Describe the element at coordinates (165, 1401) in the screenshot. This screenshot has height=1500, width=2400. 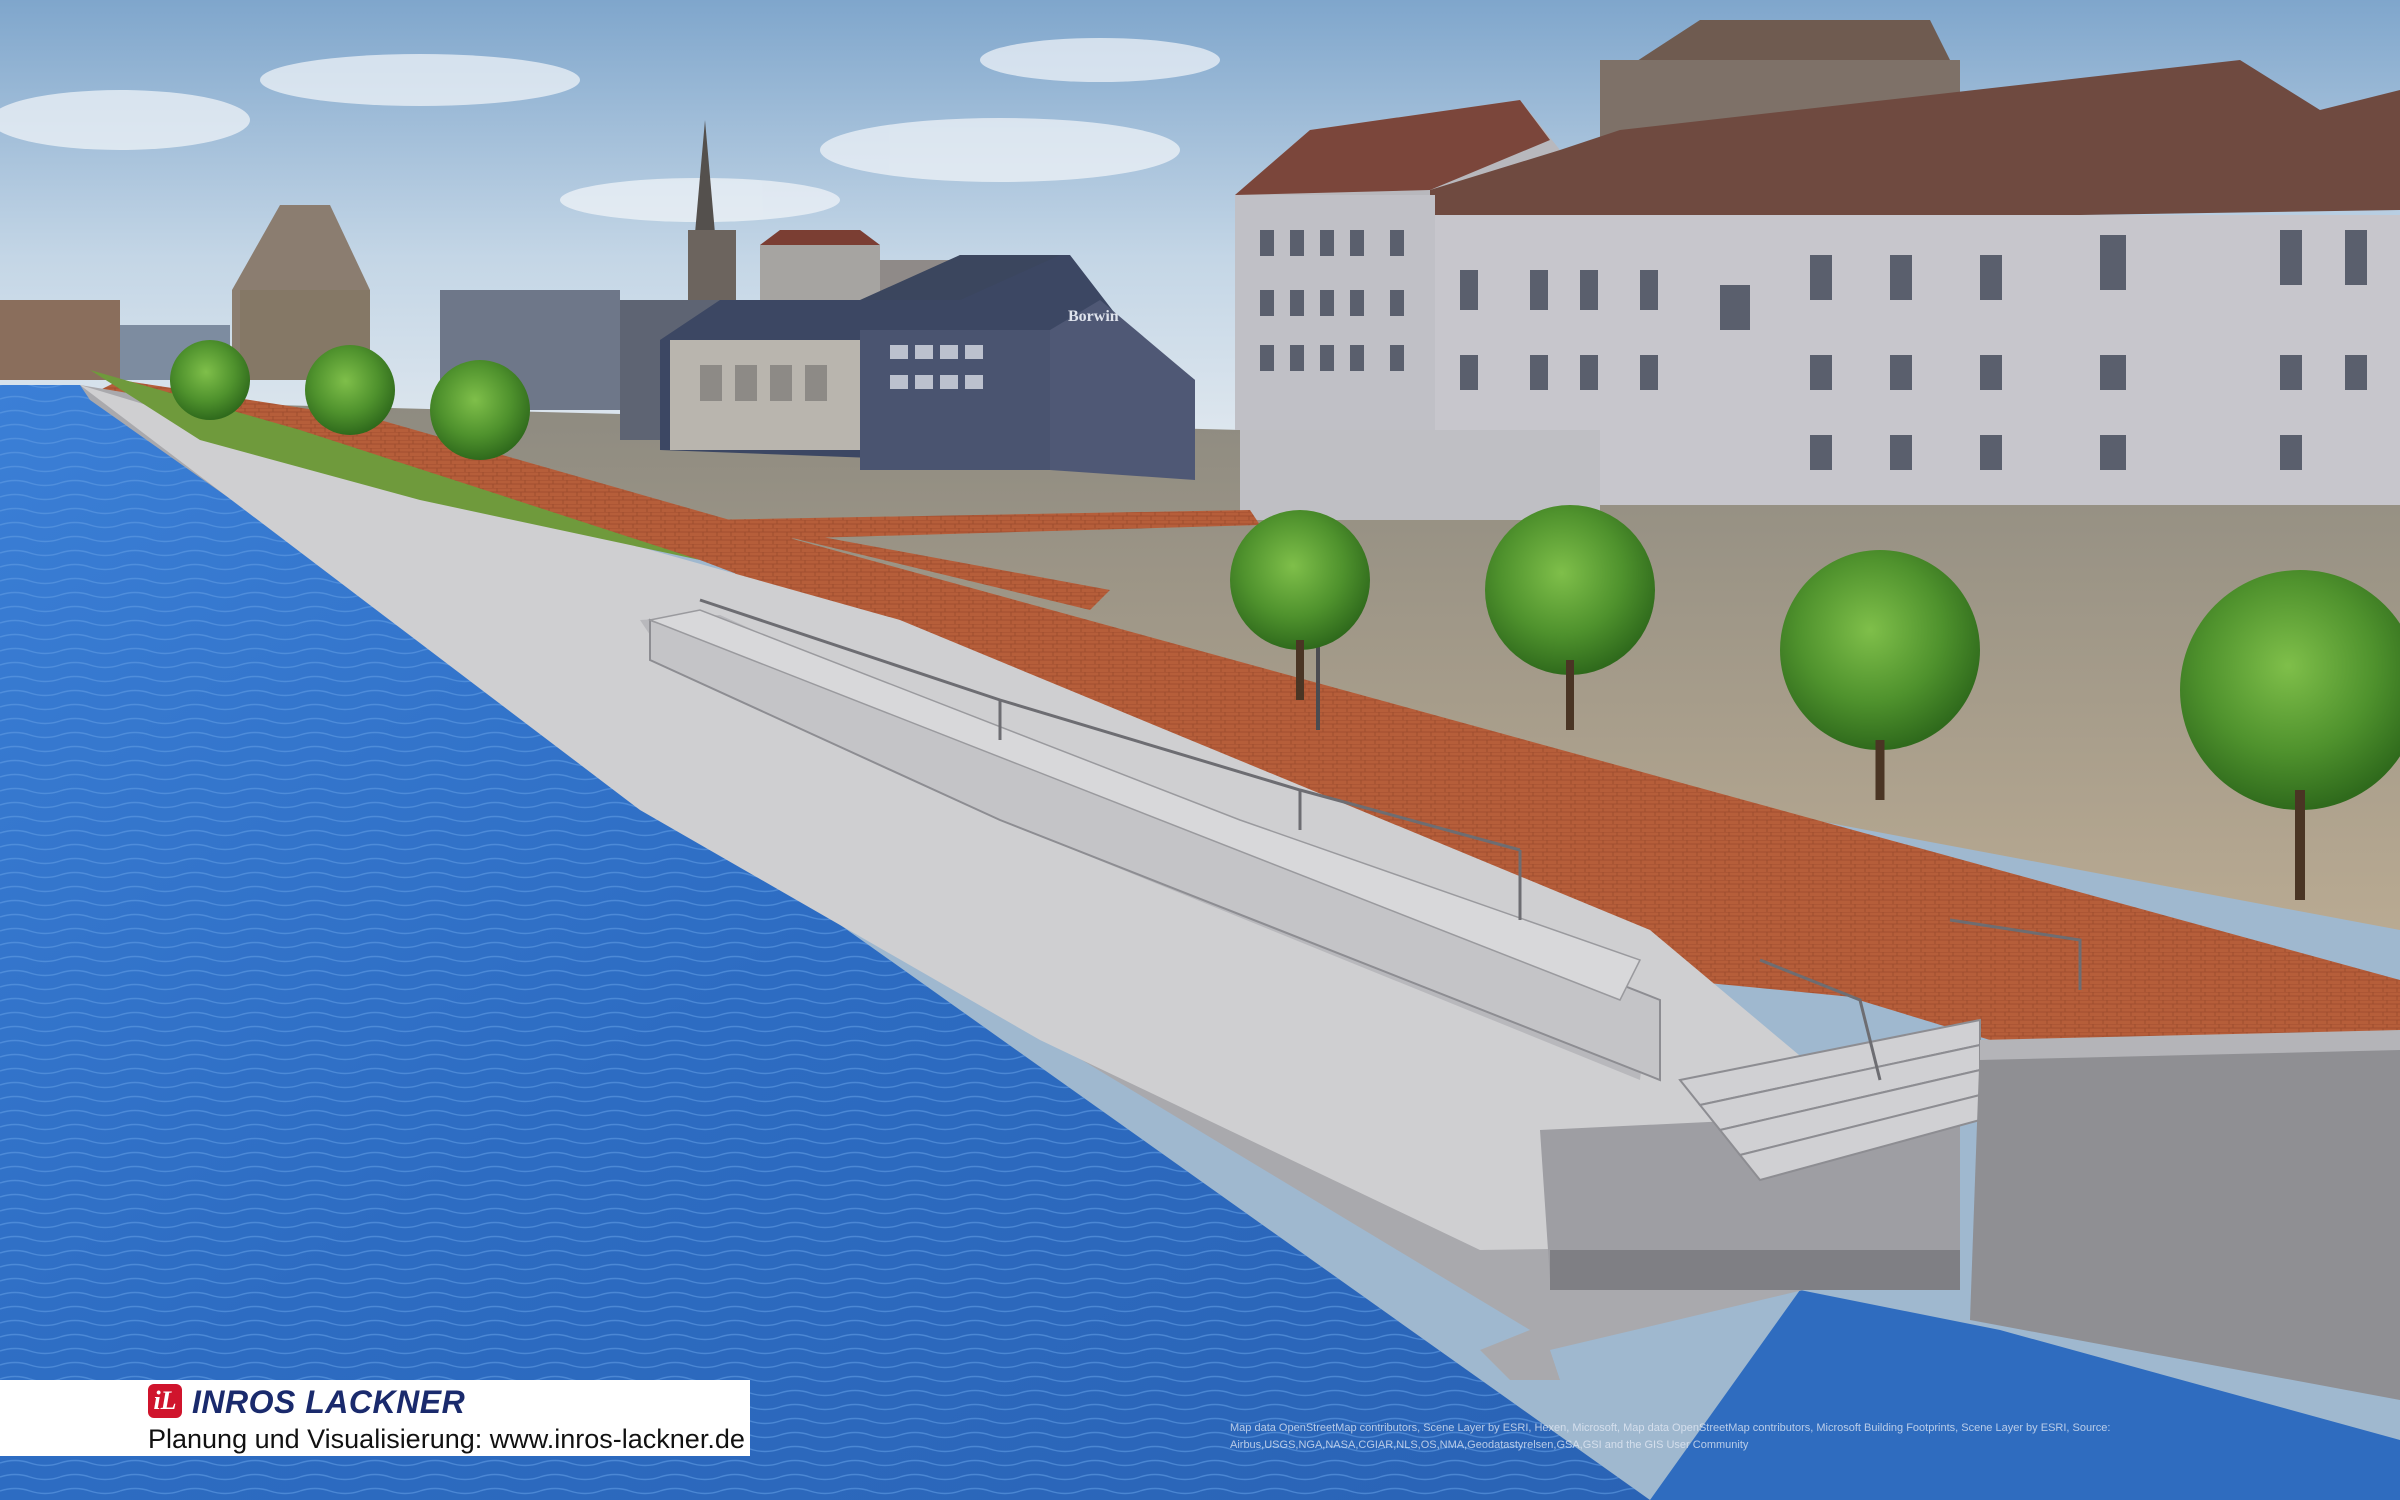
I see `brand-mark-icon: iL` at that location.